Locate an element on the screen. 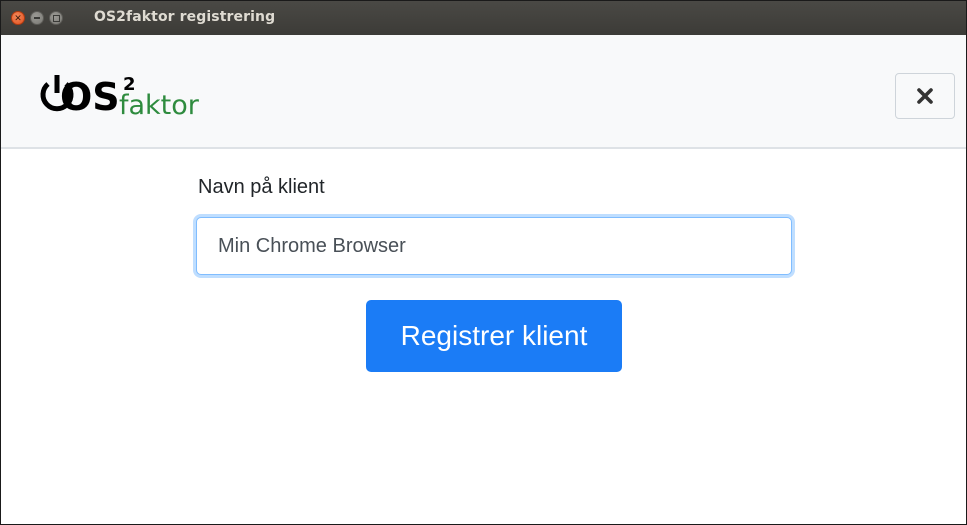 The height and width of the screenshot is (525, 967). client-name-input is located at coordinates (494, 246).